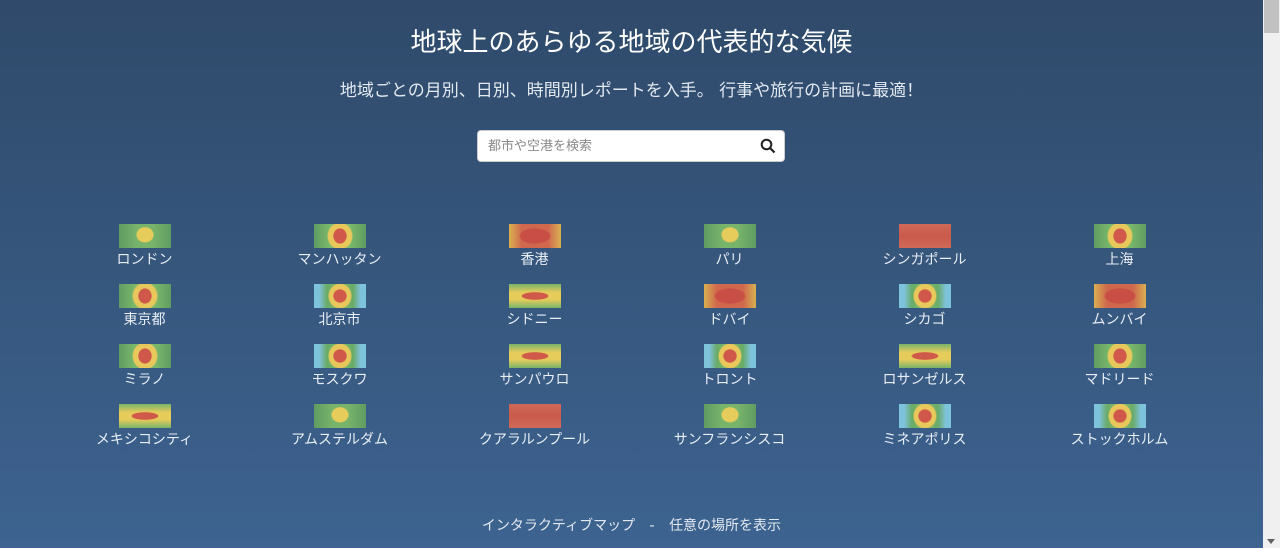 The width and height of the screenshot is (1280, 548). I want to click on city-name: ミネアポリス, so click(925, 439).